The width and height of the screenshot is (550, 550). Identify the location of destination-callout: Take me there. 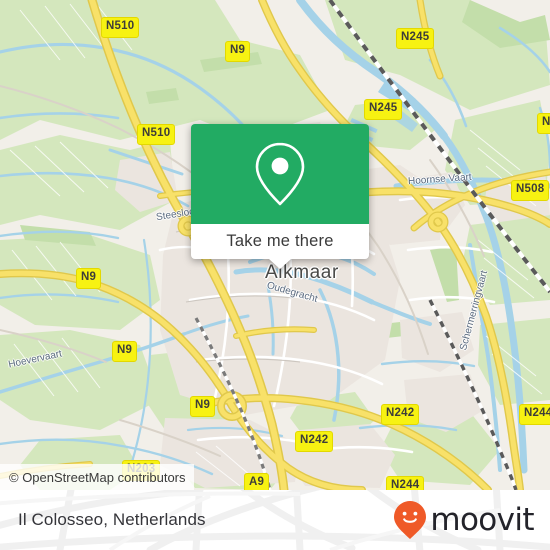
(280, 196).